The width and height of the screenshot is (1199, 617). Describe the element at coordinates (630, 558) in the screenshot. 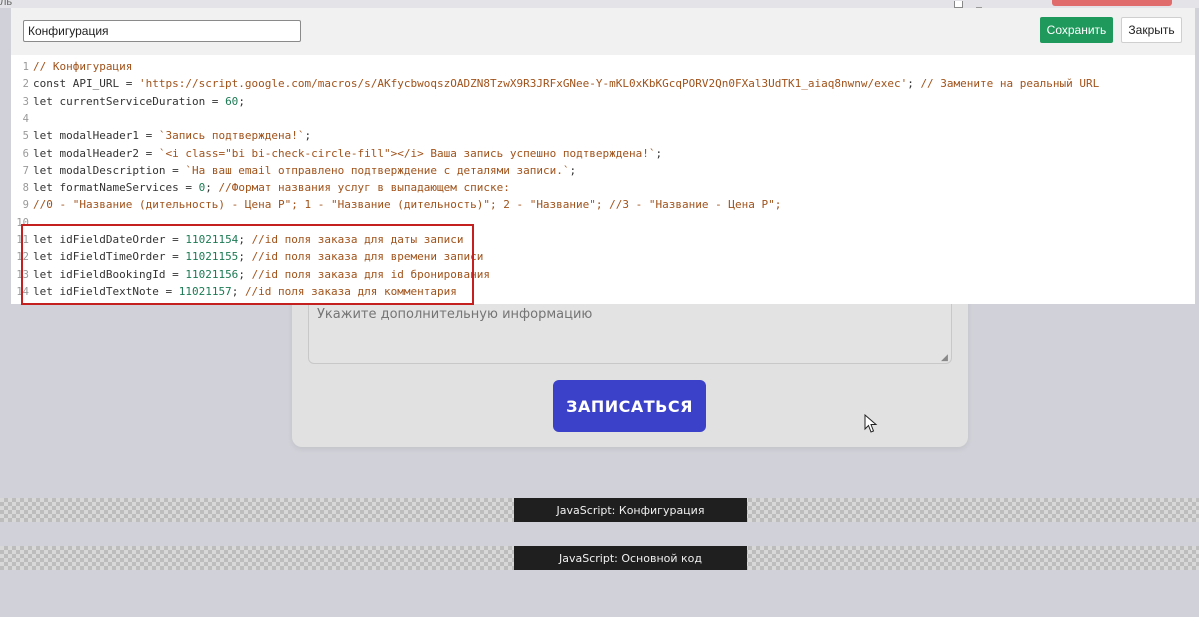

I see `block-label-js-main: JavaScript: Основной код` at that location.